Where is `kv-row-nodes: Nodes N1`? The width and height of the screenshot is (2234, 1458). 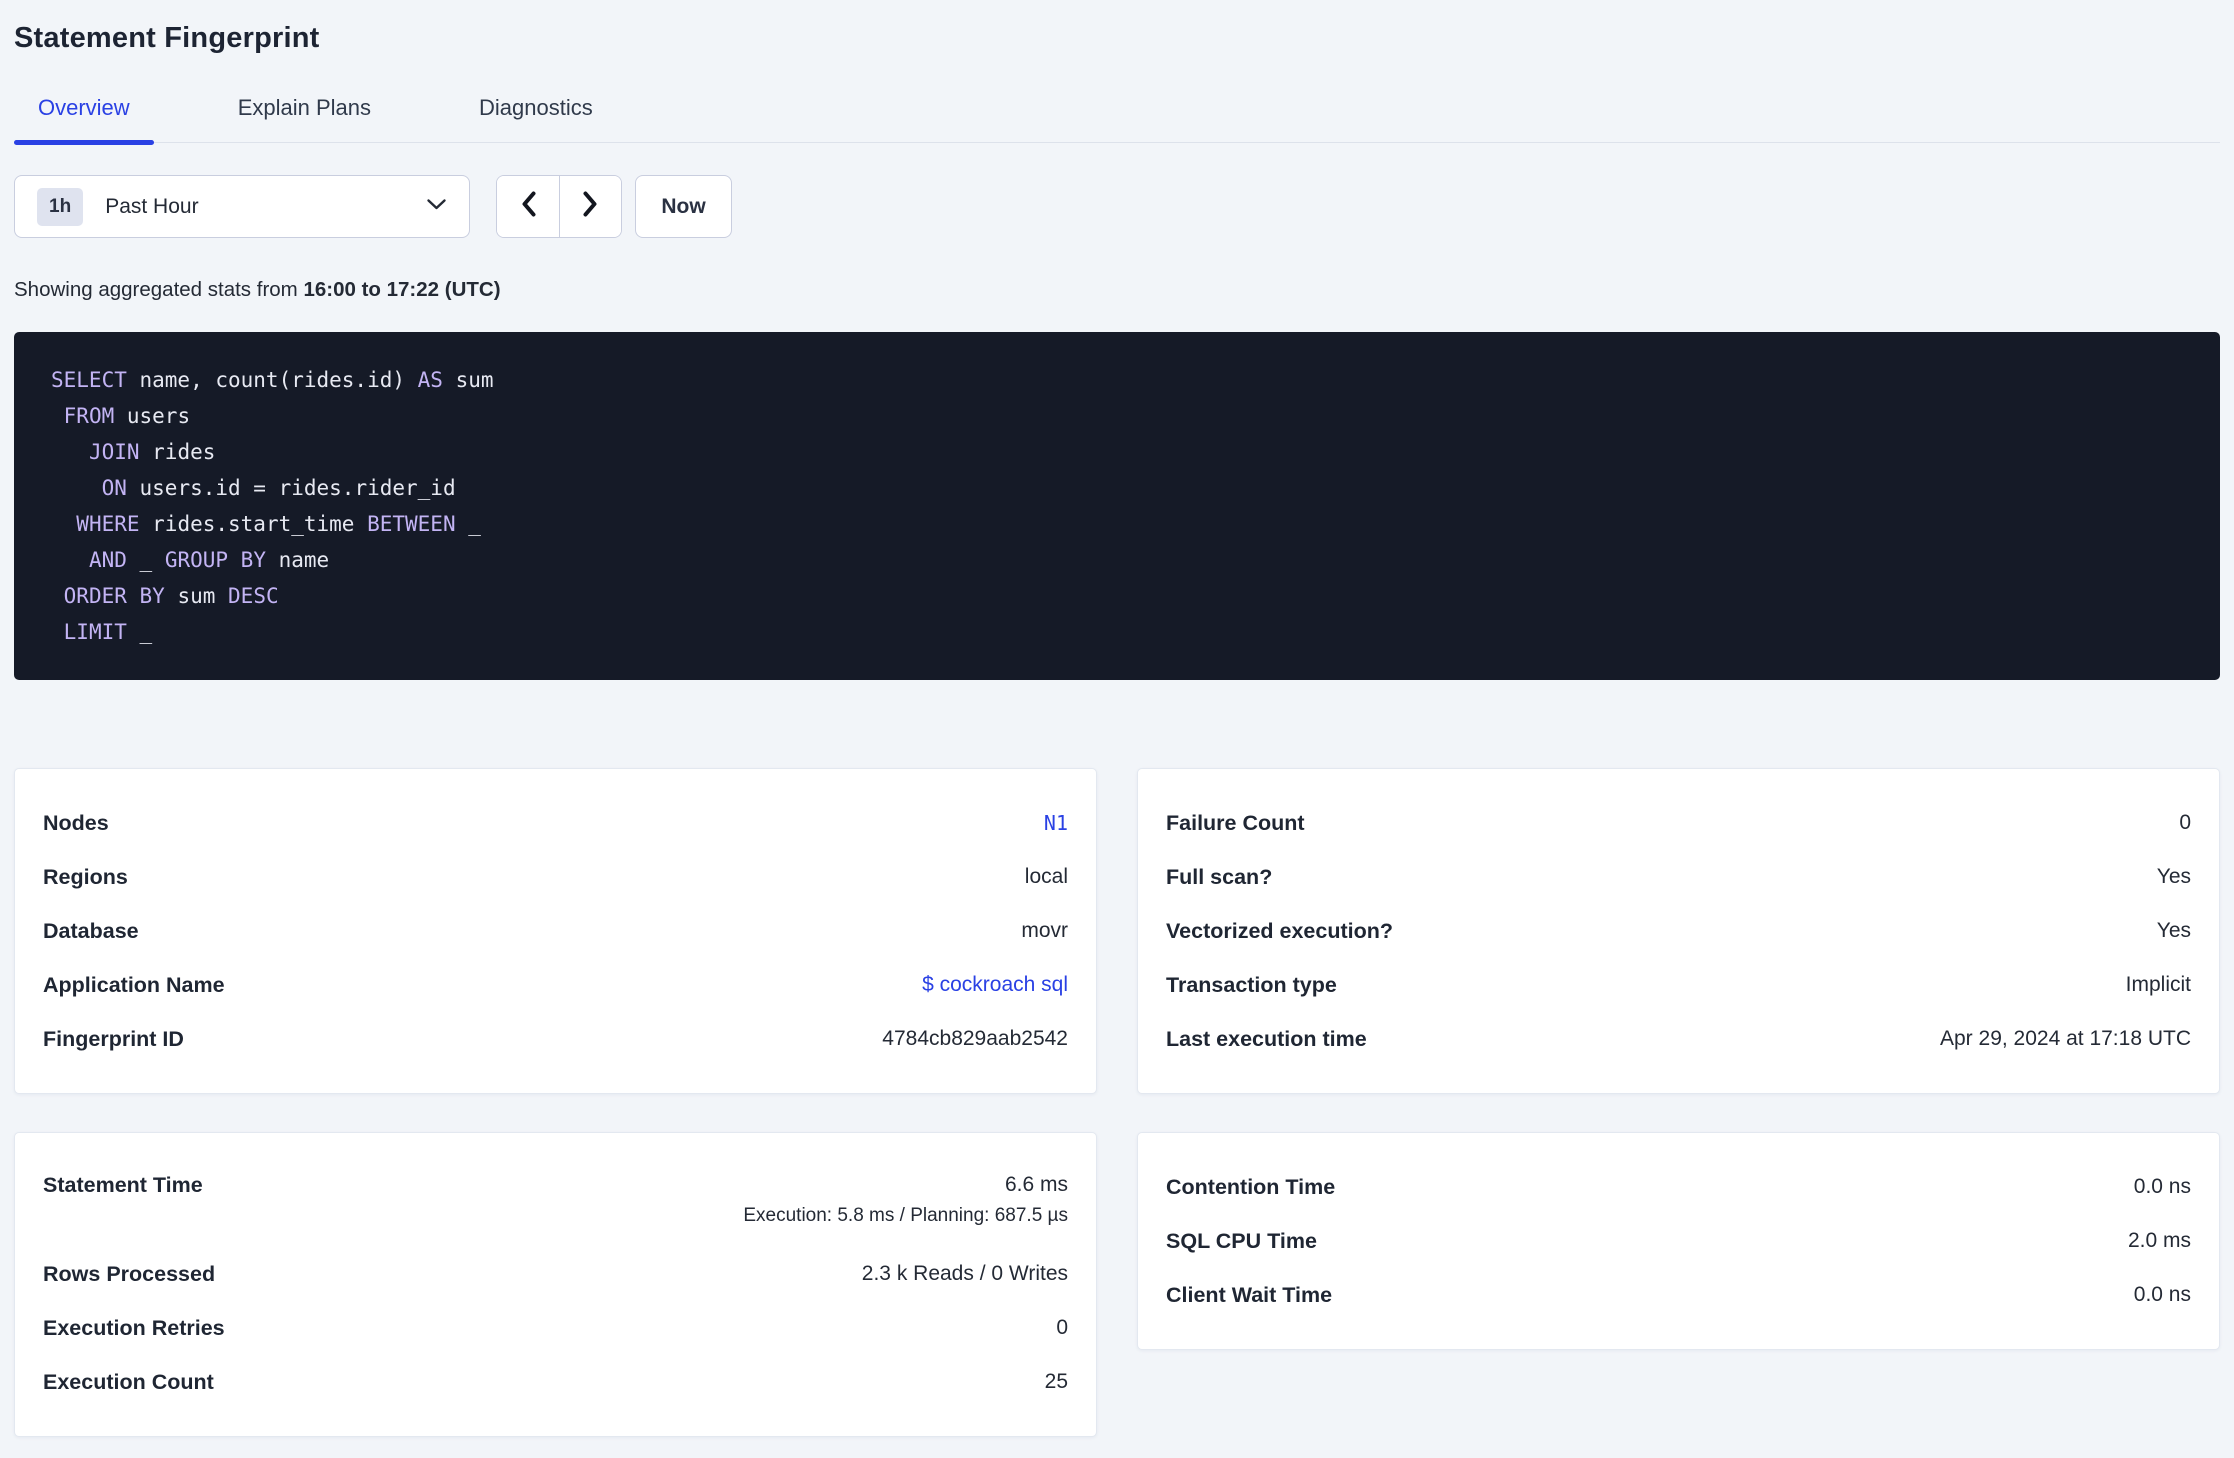 kv-row-nodes: Nodes N1 is located at coordinates (555, 823).